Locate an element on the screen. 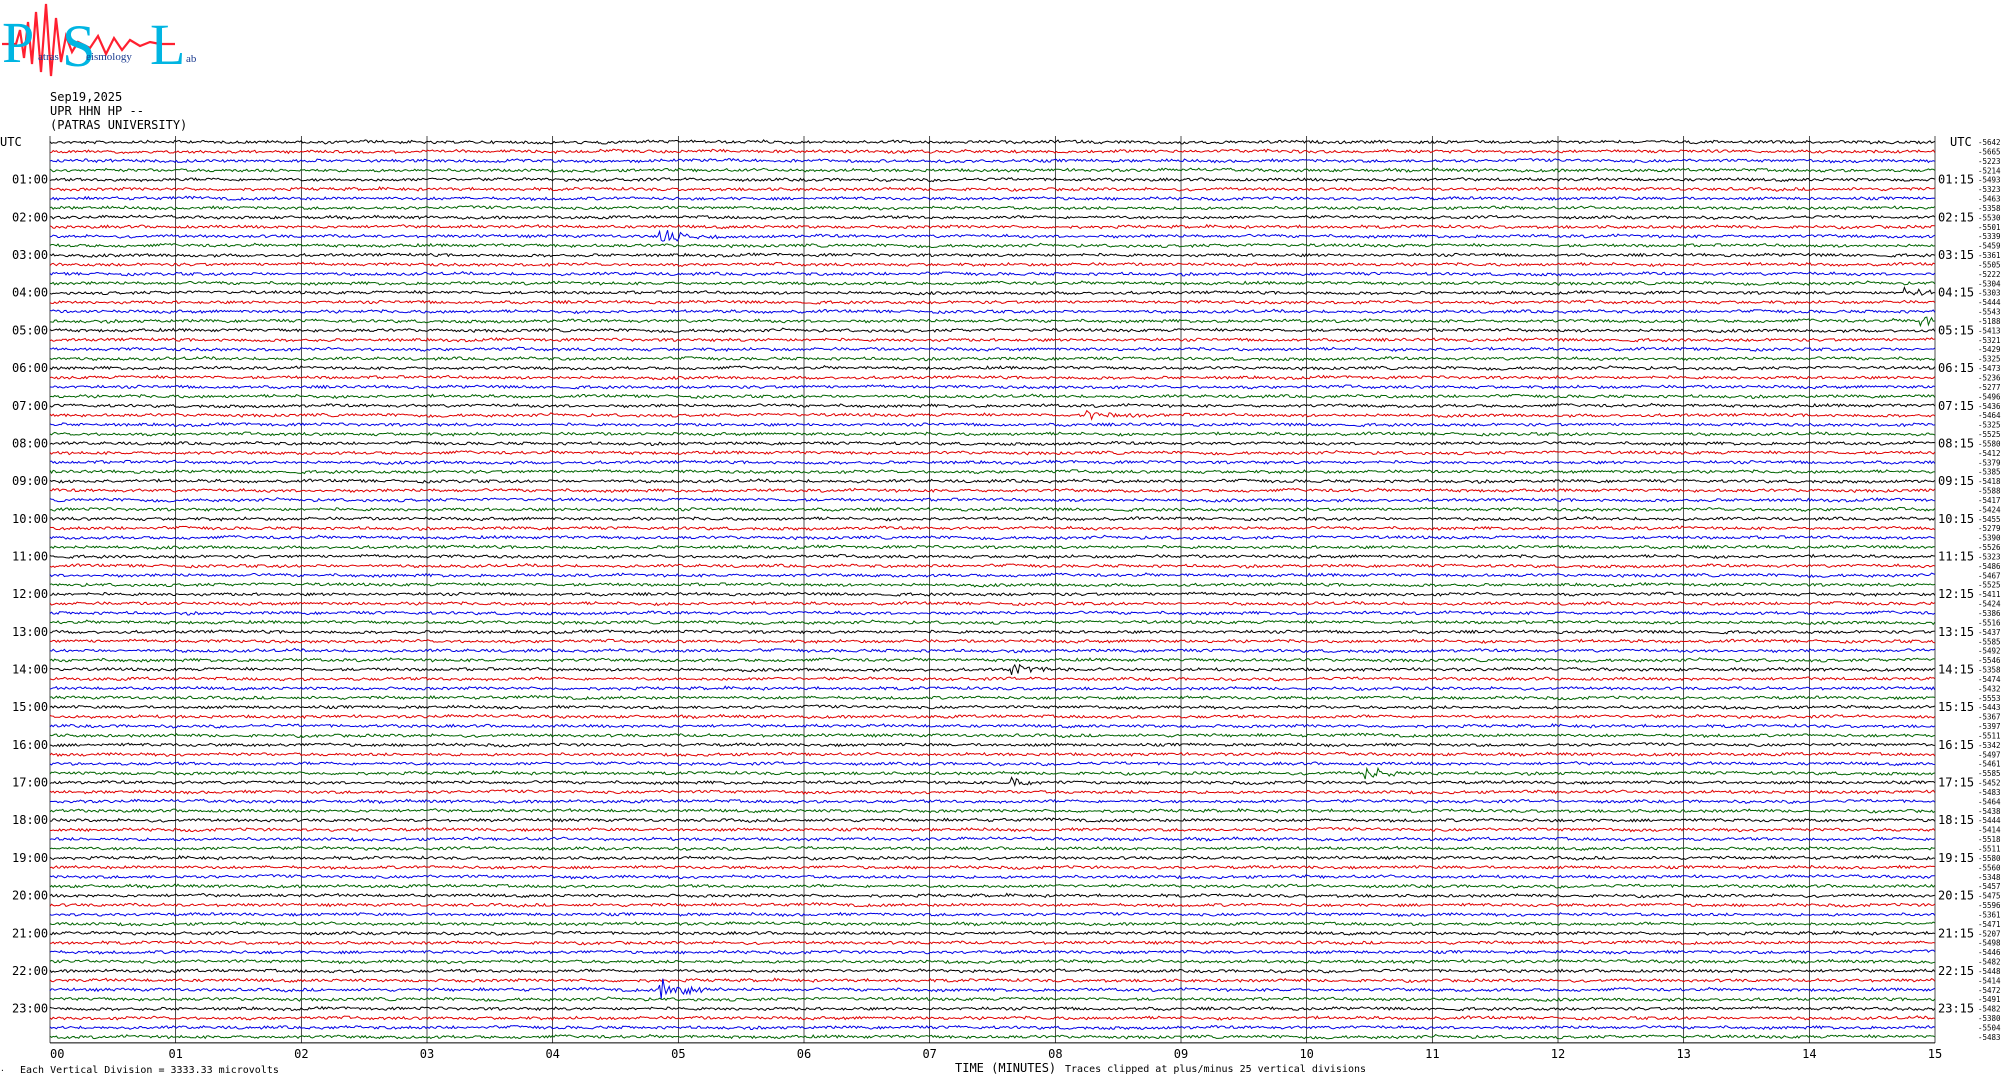 The image size is (2010, 1080). hour-label-right: 03:15 is located at coordinates (1956, 255).